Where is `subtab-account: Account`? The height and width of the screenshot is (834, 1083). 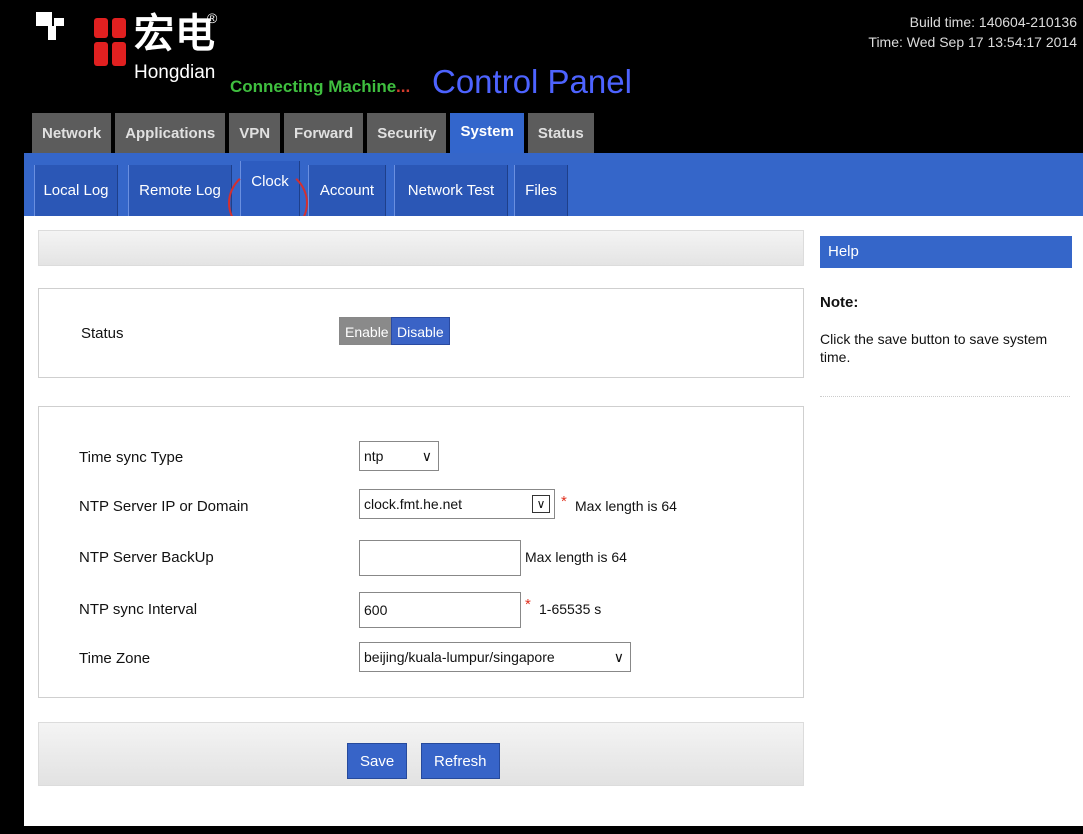
subtab-account: Account is located at coordinates (347, 190).